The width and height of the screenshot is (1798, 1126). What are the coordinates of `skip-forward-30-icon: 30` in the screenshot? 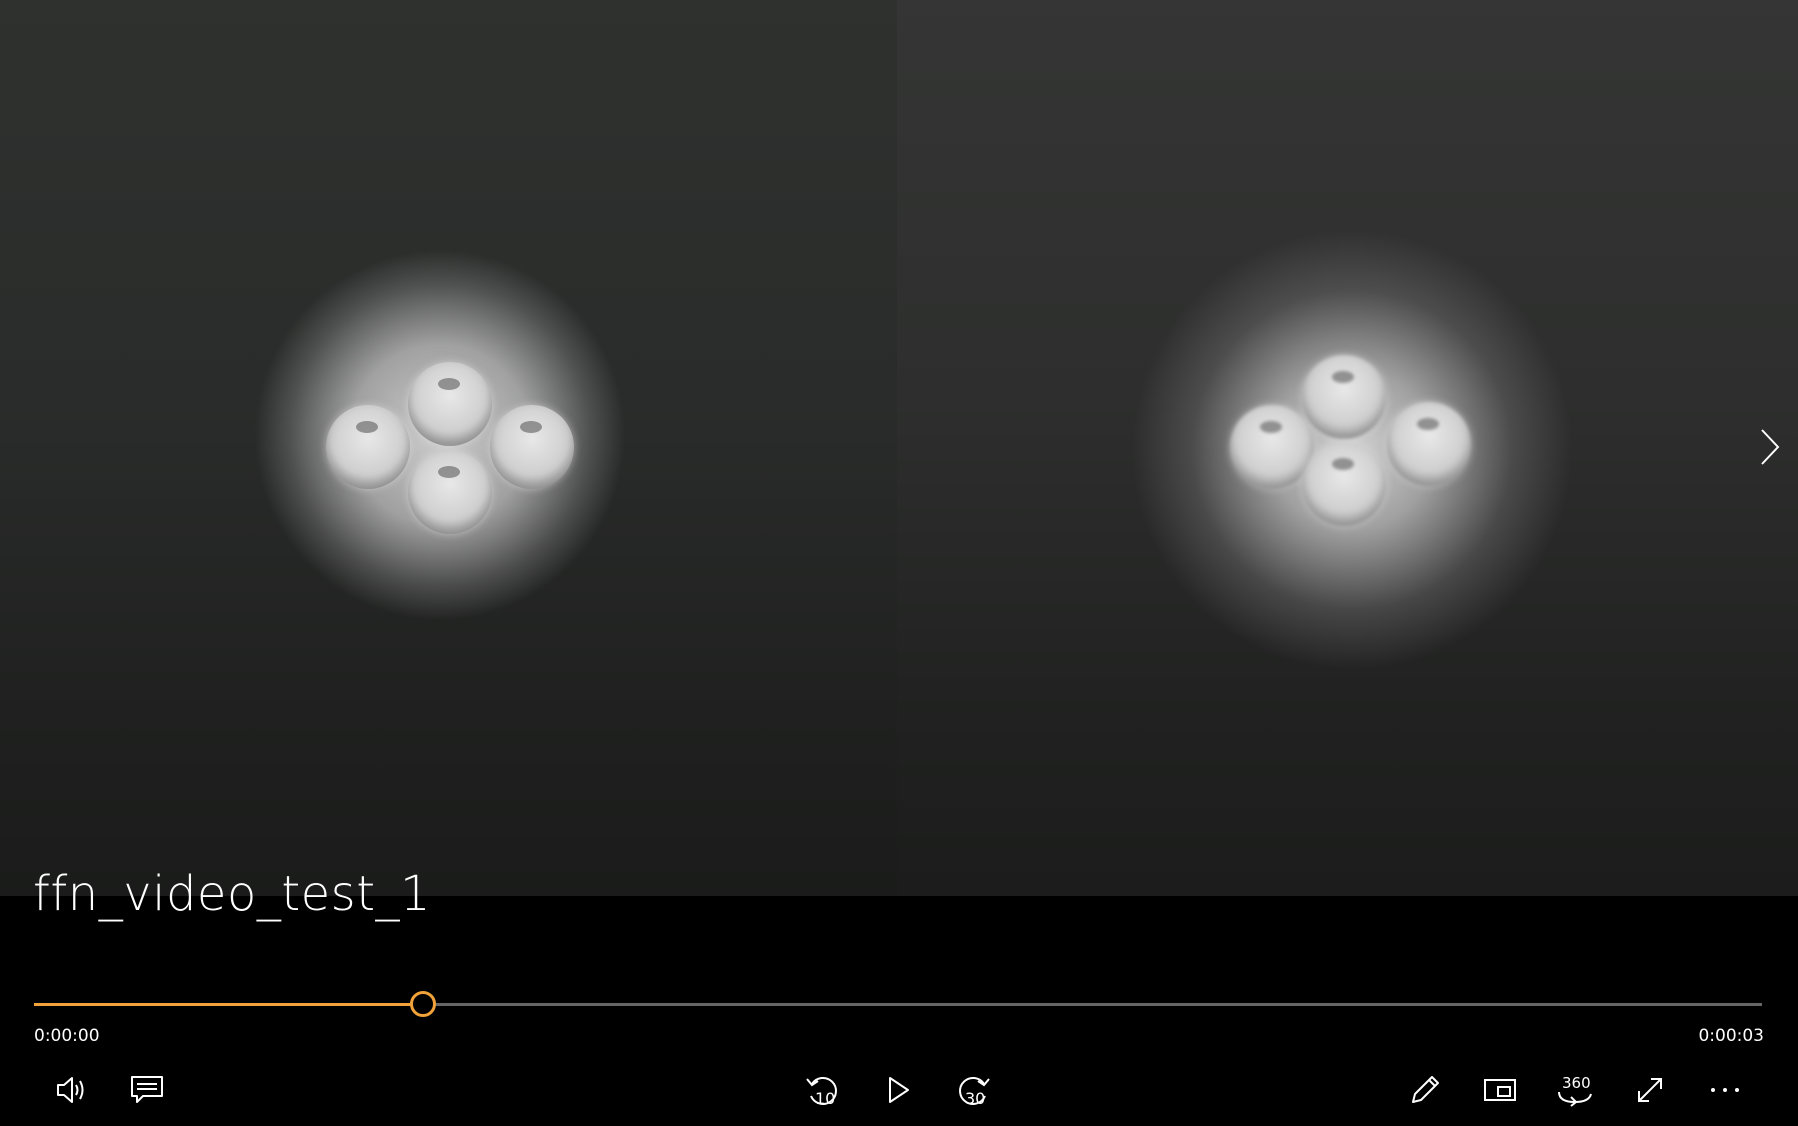 It's located at (973, 1090).